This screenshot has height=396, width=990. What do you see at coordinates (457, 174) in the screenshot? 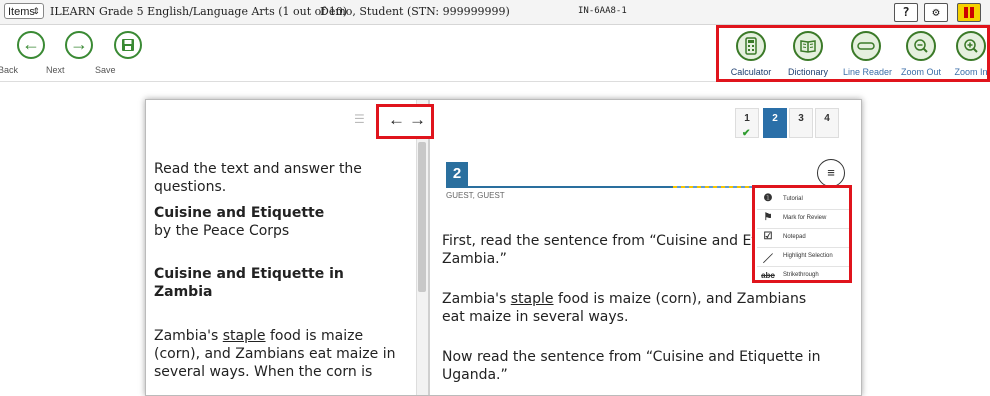
I see `question-number: 2` at bounding box center [457, 174].